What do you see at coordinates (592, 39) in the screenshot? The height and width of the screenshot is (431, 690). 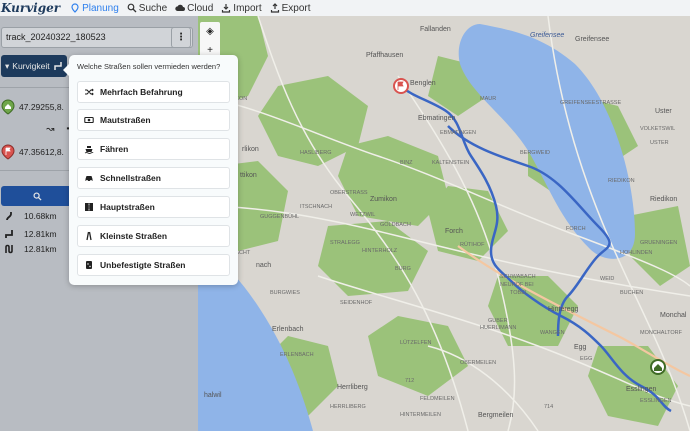 I see `map-label: Greifensee` at bounding box center [592, 39].